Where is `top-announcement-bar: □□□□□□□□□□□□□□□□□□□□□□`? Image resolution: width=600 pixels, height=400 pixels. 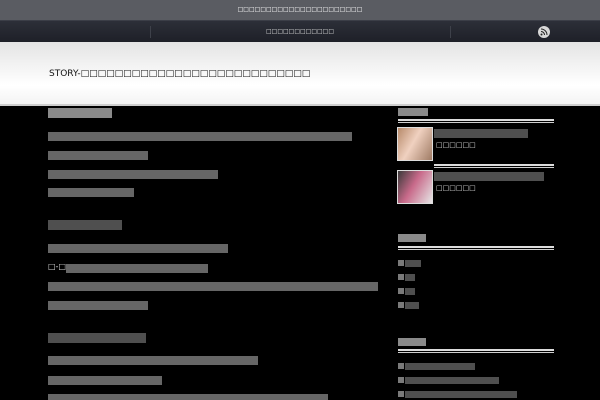 top-announcement-bar: □□□□□□□□□□□□□□□□□□□□□□ is located at coordinates (300, 10).